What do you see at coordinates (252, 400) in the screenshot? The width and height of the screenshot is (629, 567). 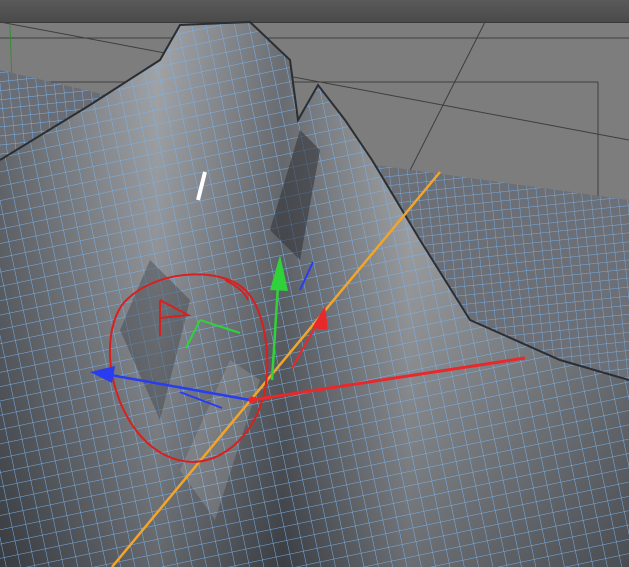 I see `gizmo-pivot` at bounding box center [252, 400].